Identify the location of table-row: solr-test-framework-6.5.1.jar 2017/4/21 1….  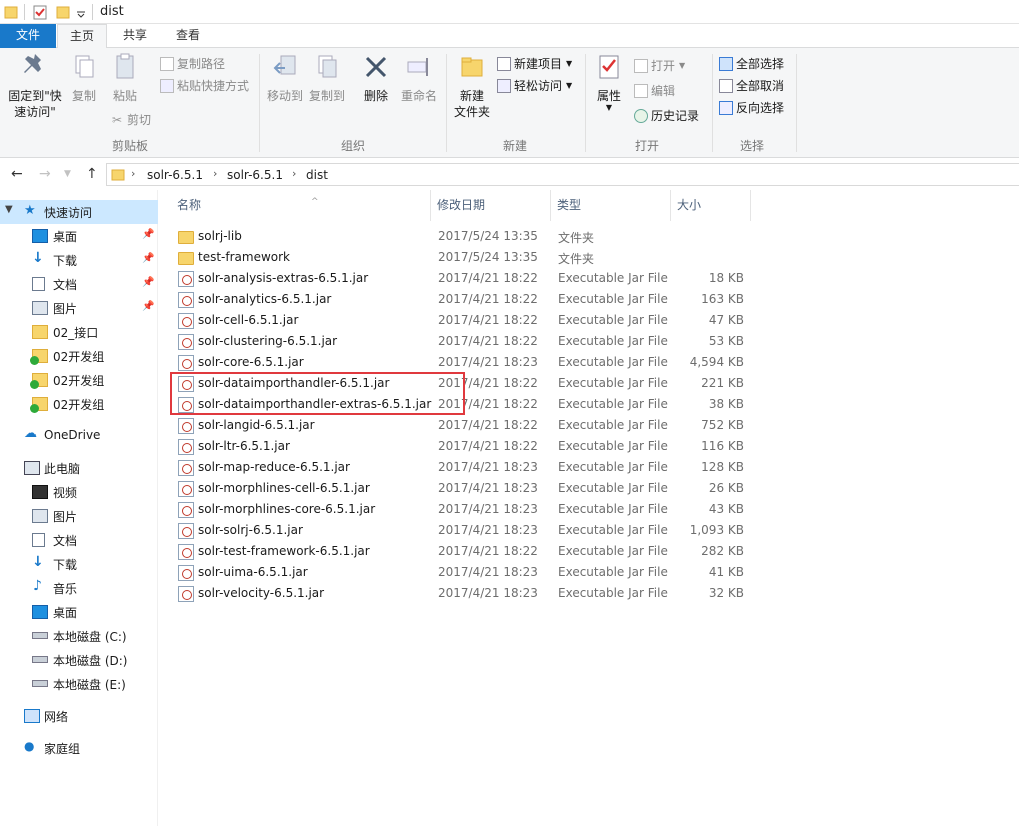
(461, 551).